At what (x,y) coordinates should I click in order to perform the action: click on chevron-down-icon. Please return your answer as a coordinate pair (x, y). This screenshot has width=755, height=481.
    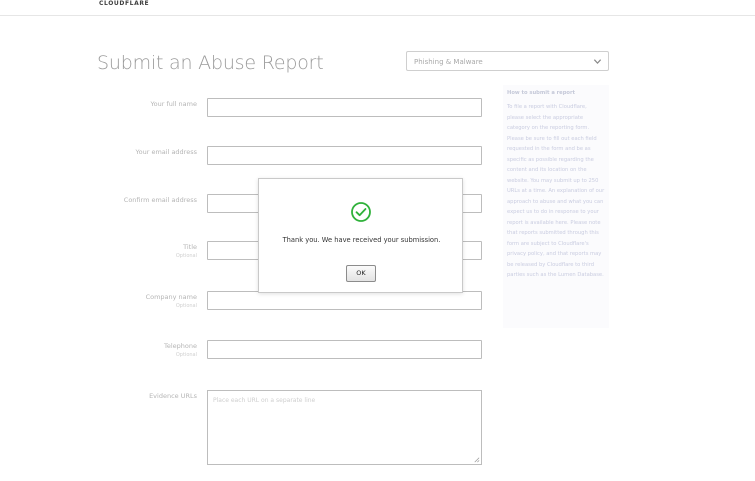
    Looking at the image, I should click on (597, 62).